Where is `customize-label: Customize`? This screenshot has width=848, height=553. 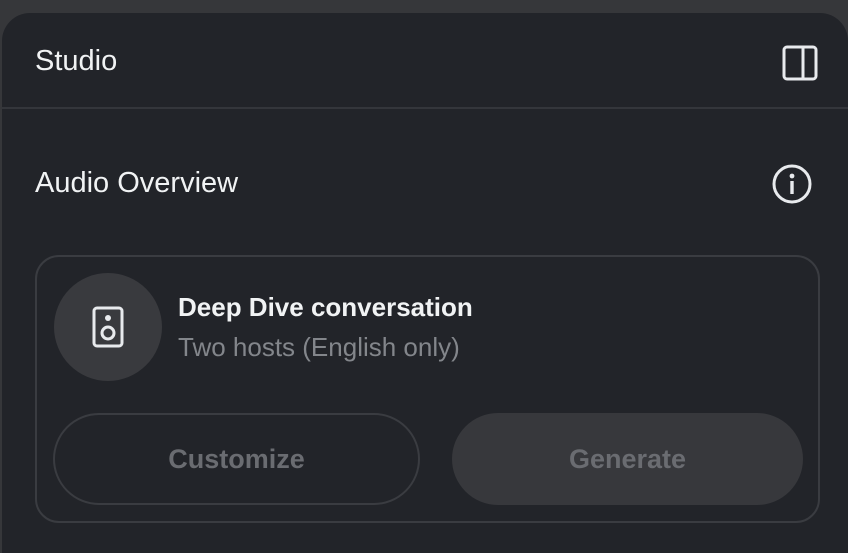 customize-label: Customize is located at coordinates (236, 458).